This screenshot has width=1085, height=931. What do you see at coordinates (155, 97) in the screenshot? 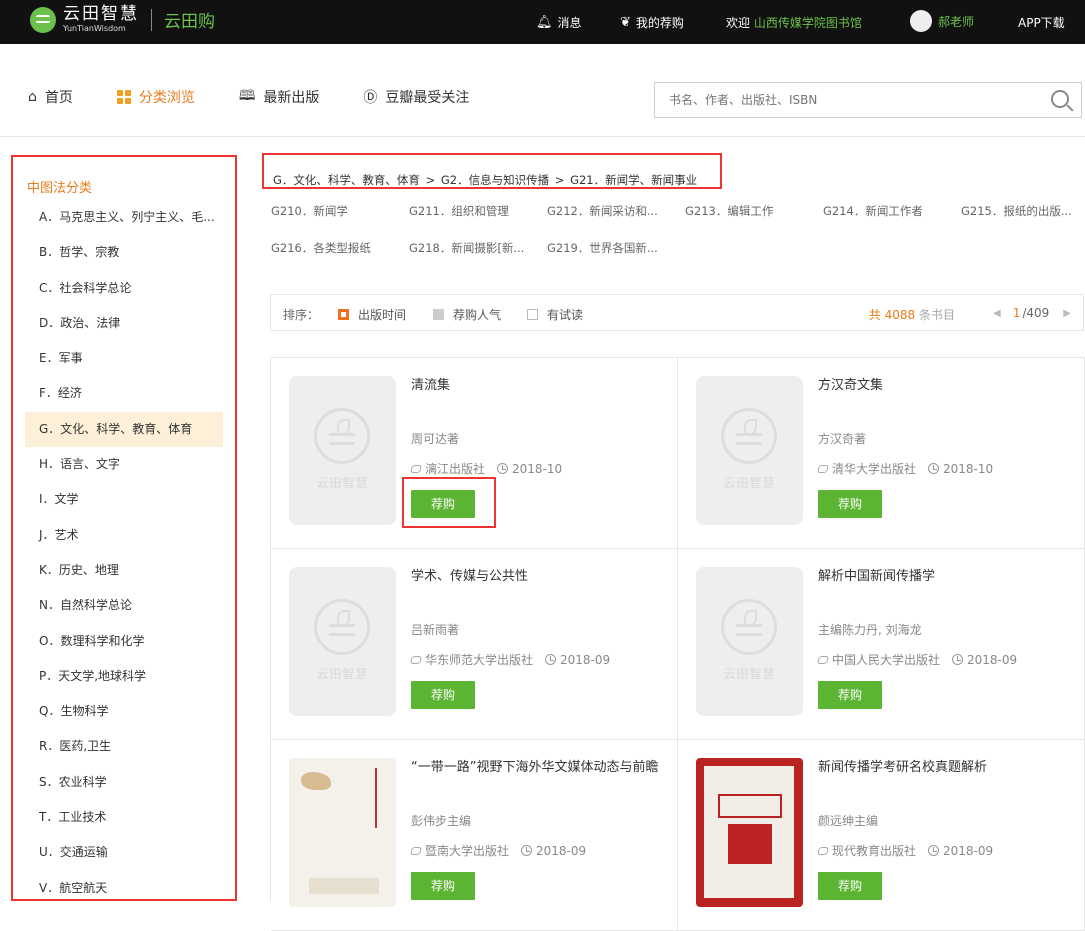
I see `nav-browse: 分类浏览` at bounding box center [155, 97].